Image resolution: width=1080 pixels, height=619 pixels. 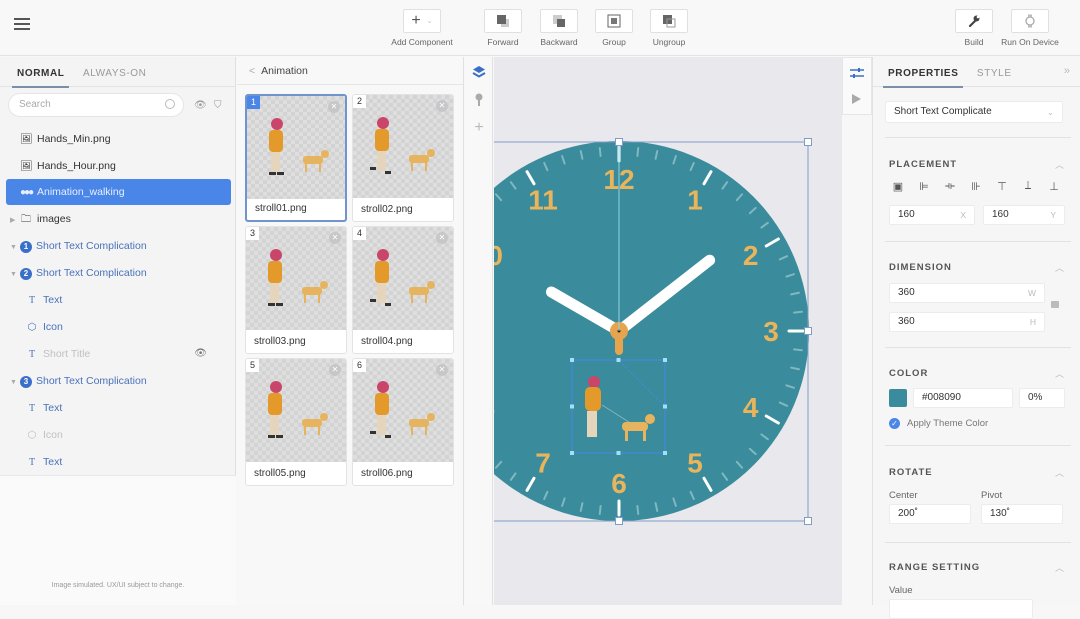 What do you see at coordinates (1055, 304) in the screenshot?
I see `aspect-lock-icon` at bounding box center [1055, 304].